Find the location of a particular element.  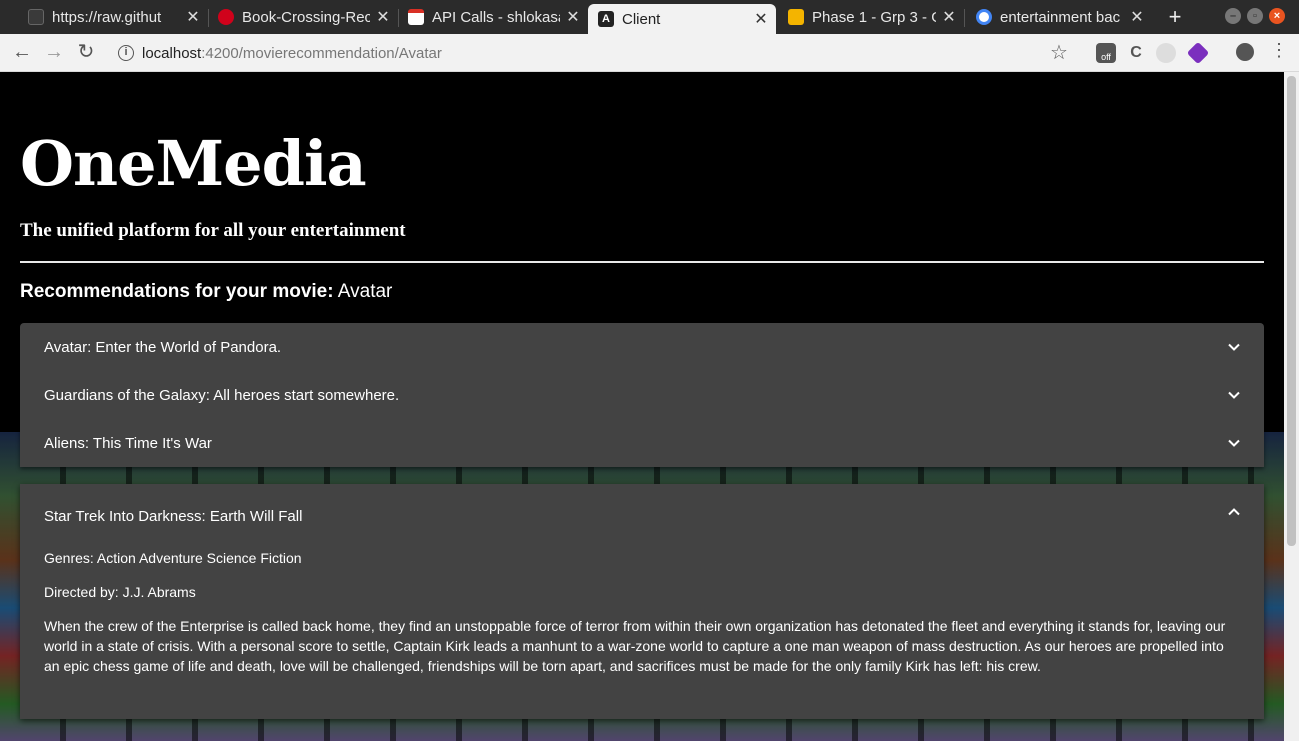

tab-client: A Client ✕ is located at coordinates (682, 19).